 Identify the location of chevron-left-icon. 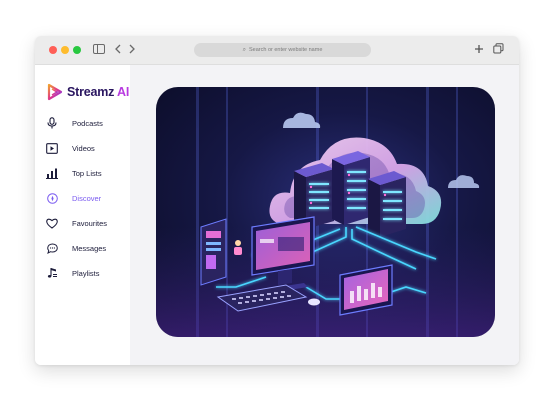
(118, 50).